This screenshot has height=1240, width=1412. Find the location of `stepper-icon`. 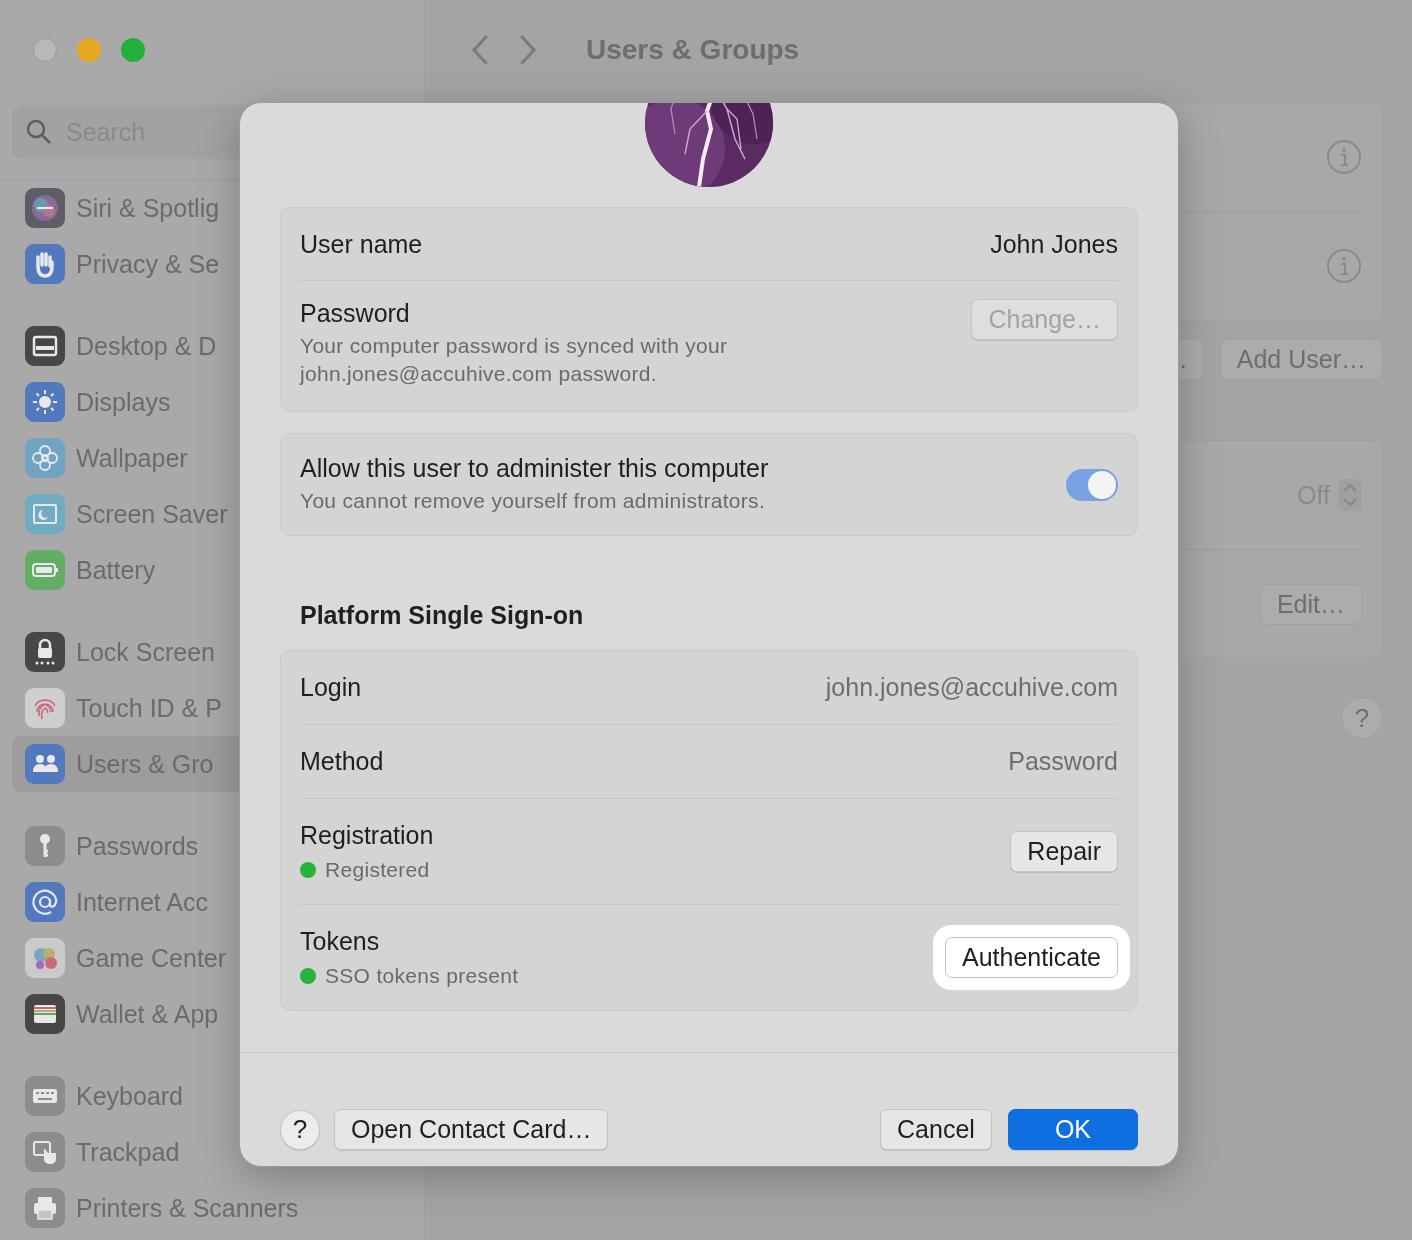

stepper-icon is located at coordinates (1350, 495).